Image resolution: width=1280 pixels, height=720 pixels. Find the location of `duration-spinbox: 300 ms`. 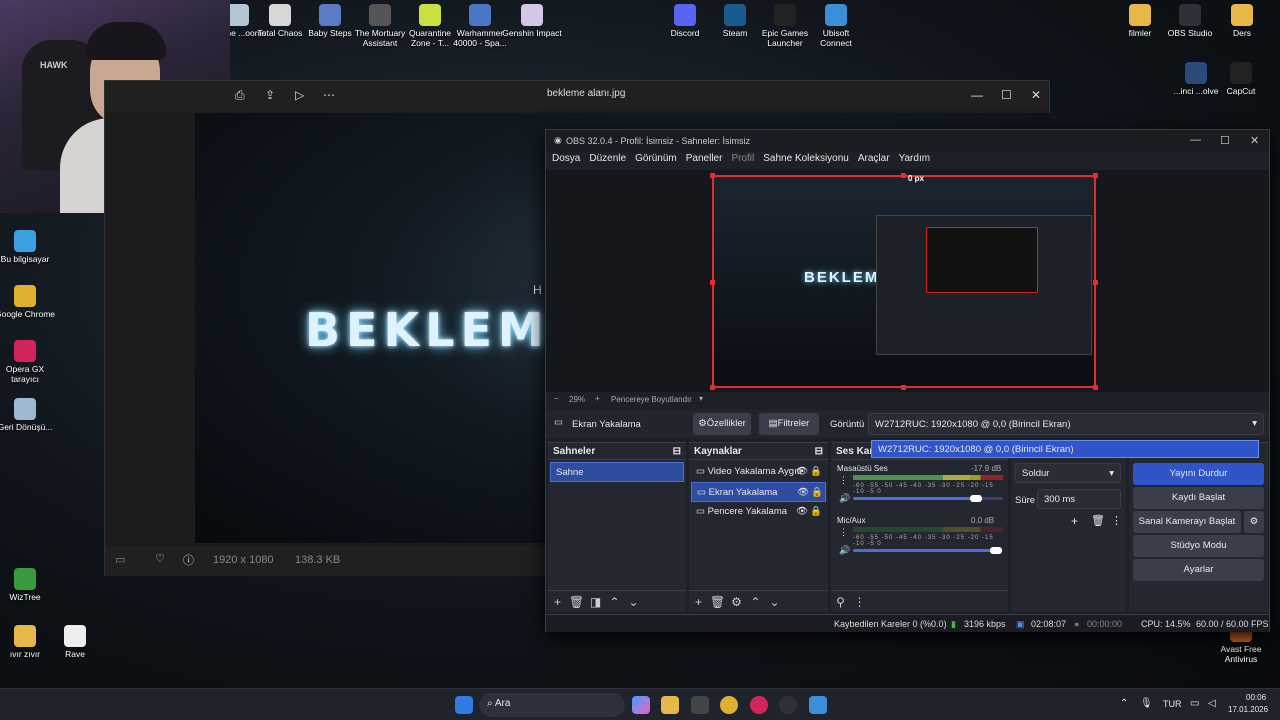

duration-spinbox: 300 ms is located at coordinates (1079, 499).